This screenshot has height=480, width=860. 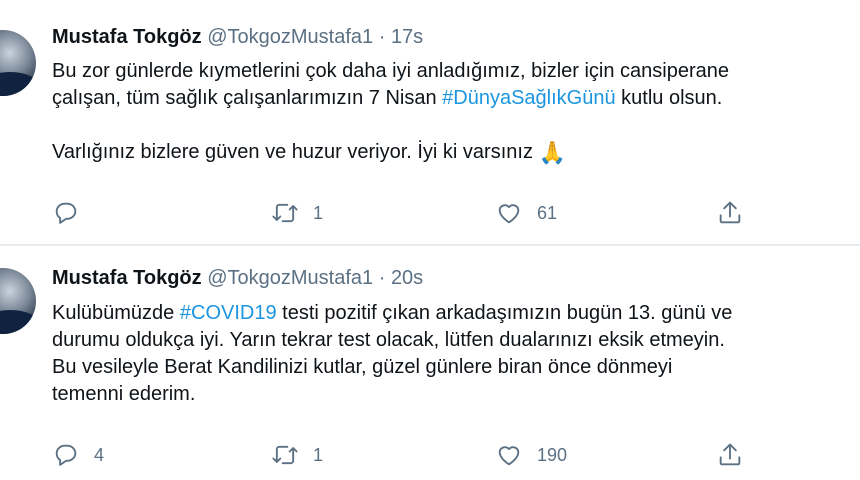 I want to click on text-segment: Kulübümüzde, so click(x=116, y=313).